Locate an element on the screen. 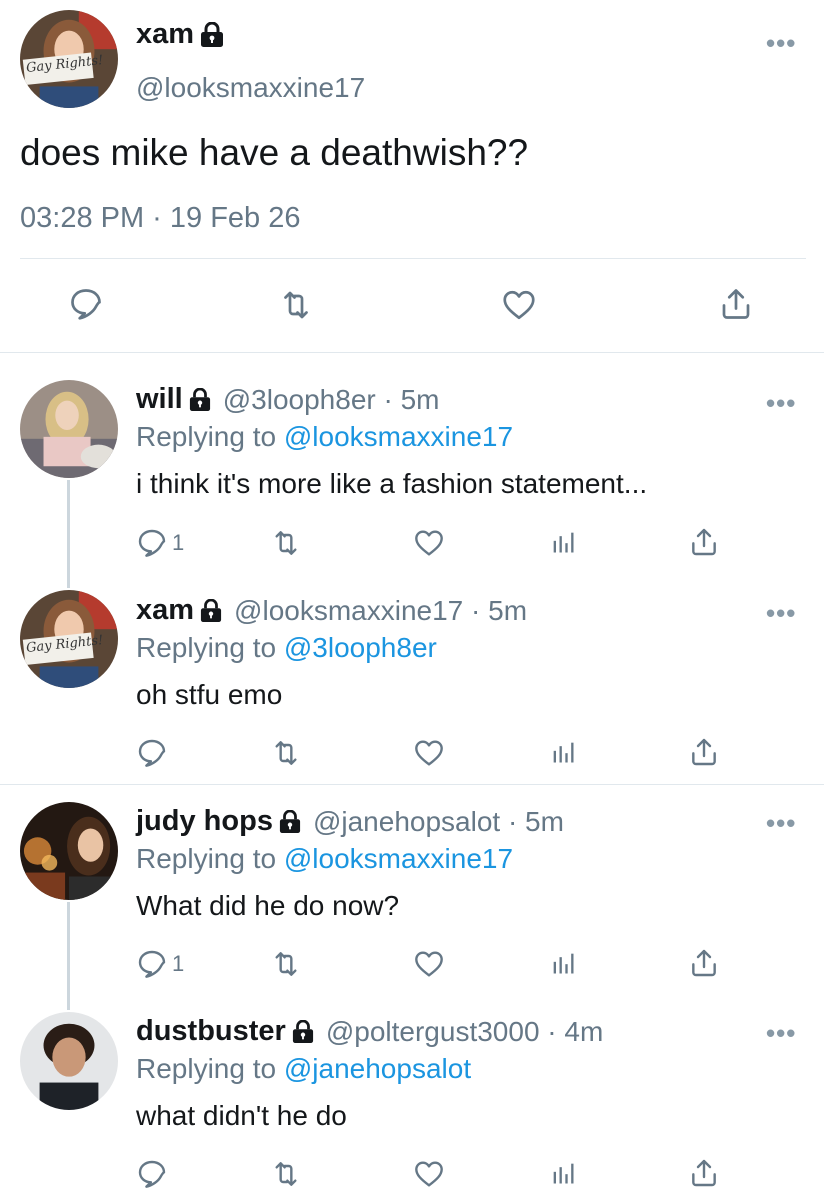 The width and height of the screenshot is (824, 1200). reply-count: 1 is located at coordinates (178, 963).